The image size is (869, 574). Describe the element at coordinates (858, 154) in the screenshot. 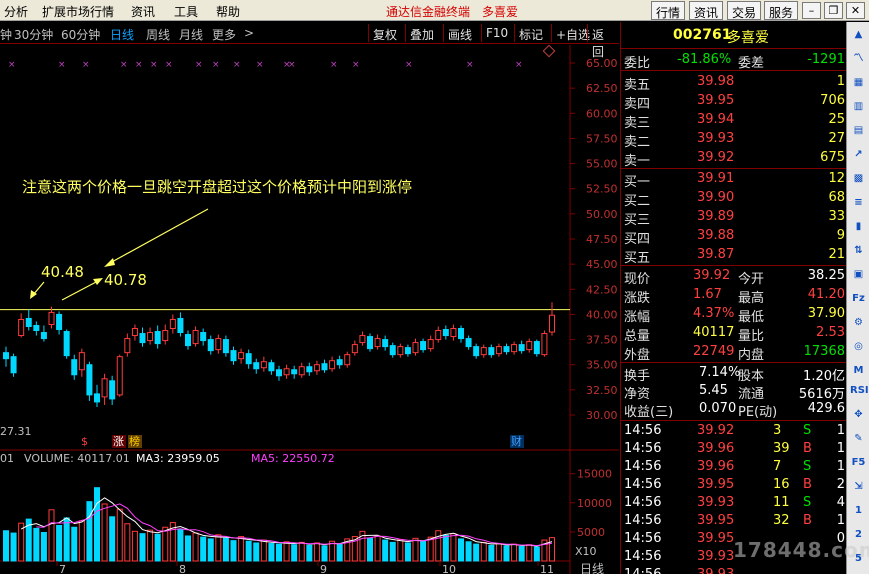

I see `trend-icon: ↗` at that location.